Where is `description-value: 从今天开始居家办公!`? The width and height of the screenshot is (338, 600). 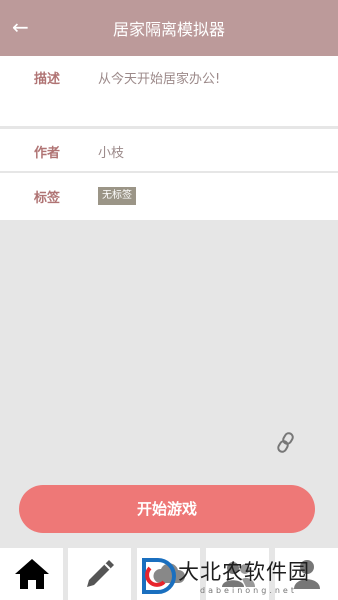
description-value: 从今天开始居家办公! is located at coordinates (159, 79).